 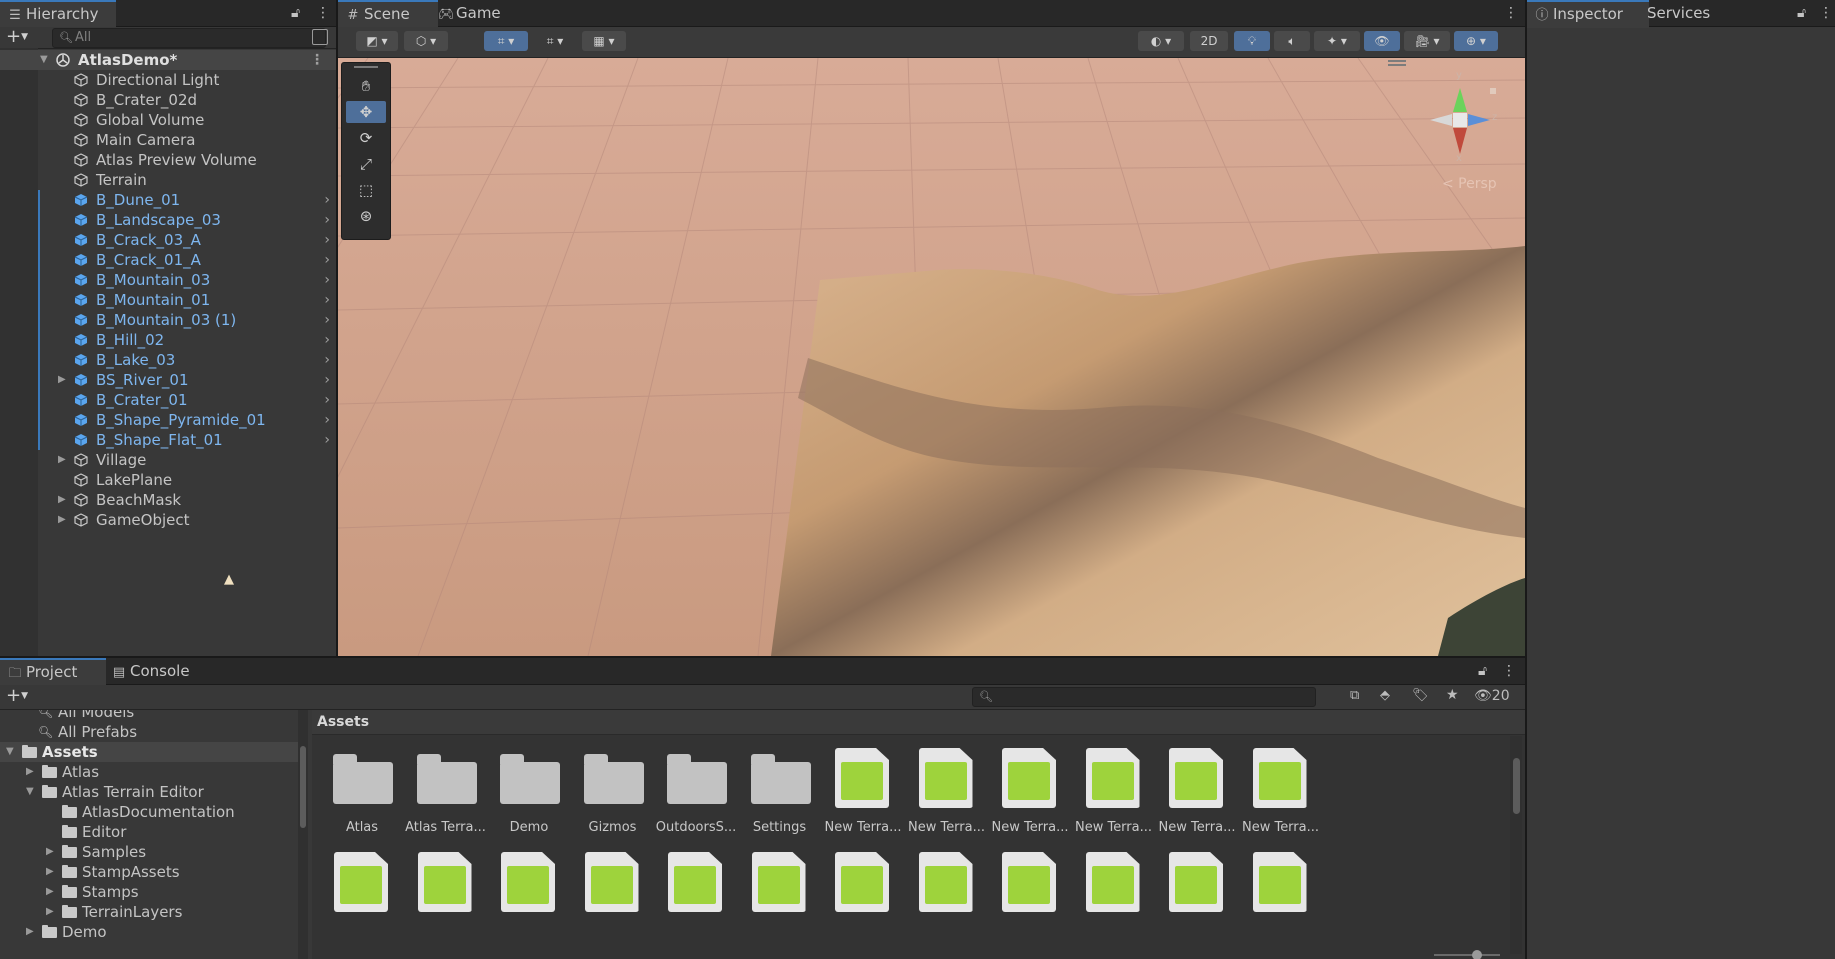 I want to click on toggle-2d-button: 2D, so click(x=1209, y=41).